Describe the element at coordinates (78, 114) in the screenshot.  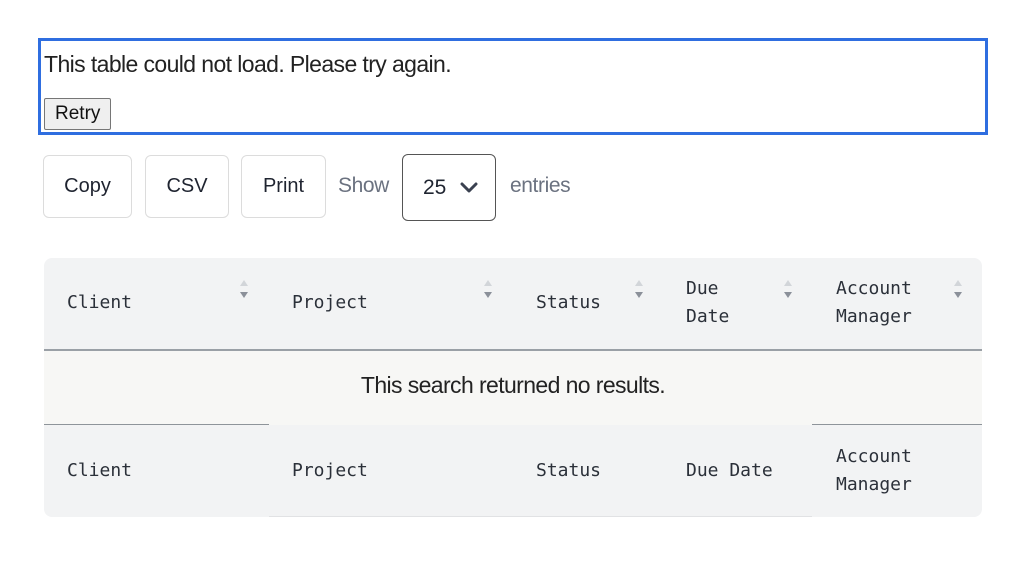
I see `retry-button: Retry` at that location.